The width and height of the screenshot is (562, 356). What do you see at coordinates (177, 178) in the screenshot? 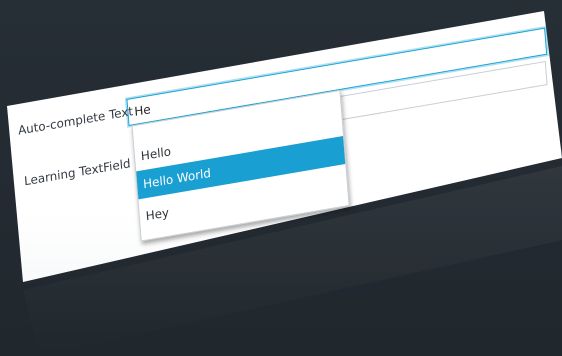
I see `suggestion-label: Hello World` at bounding box center [177, 178].